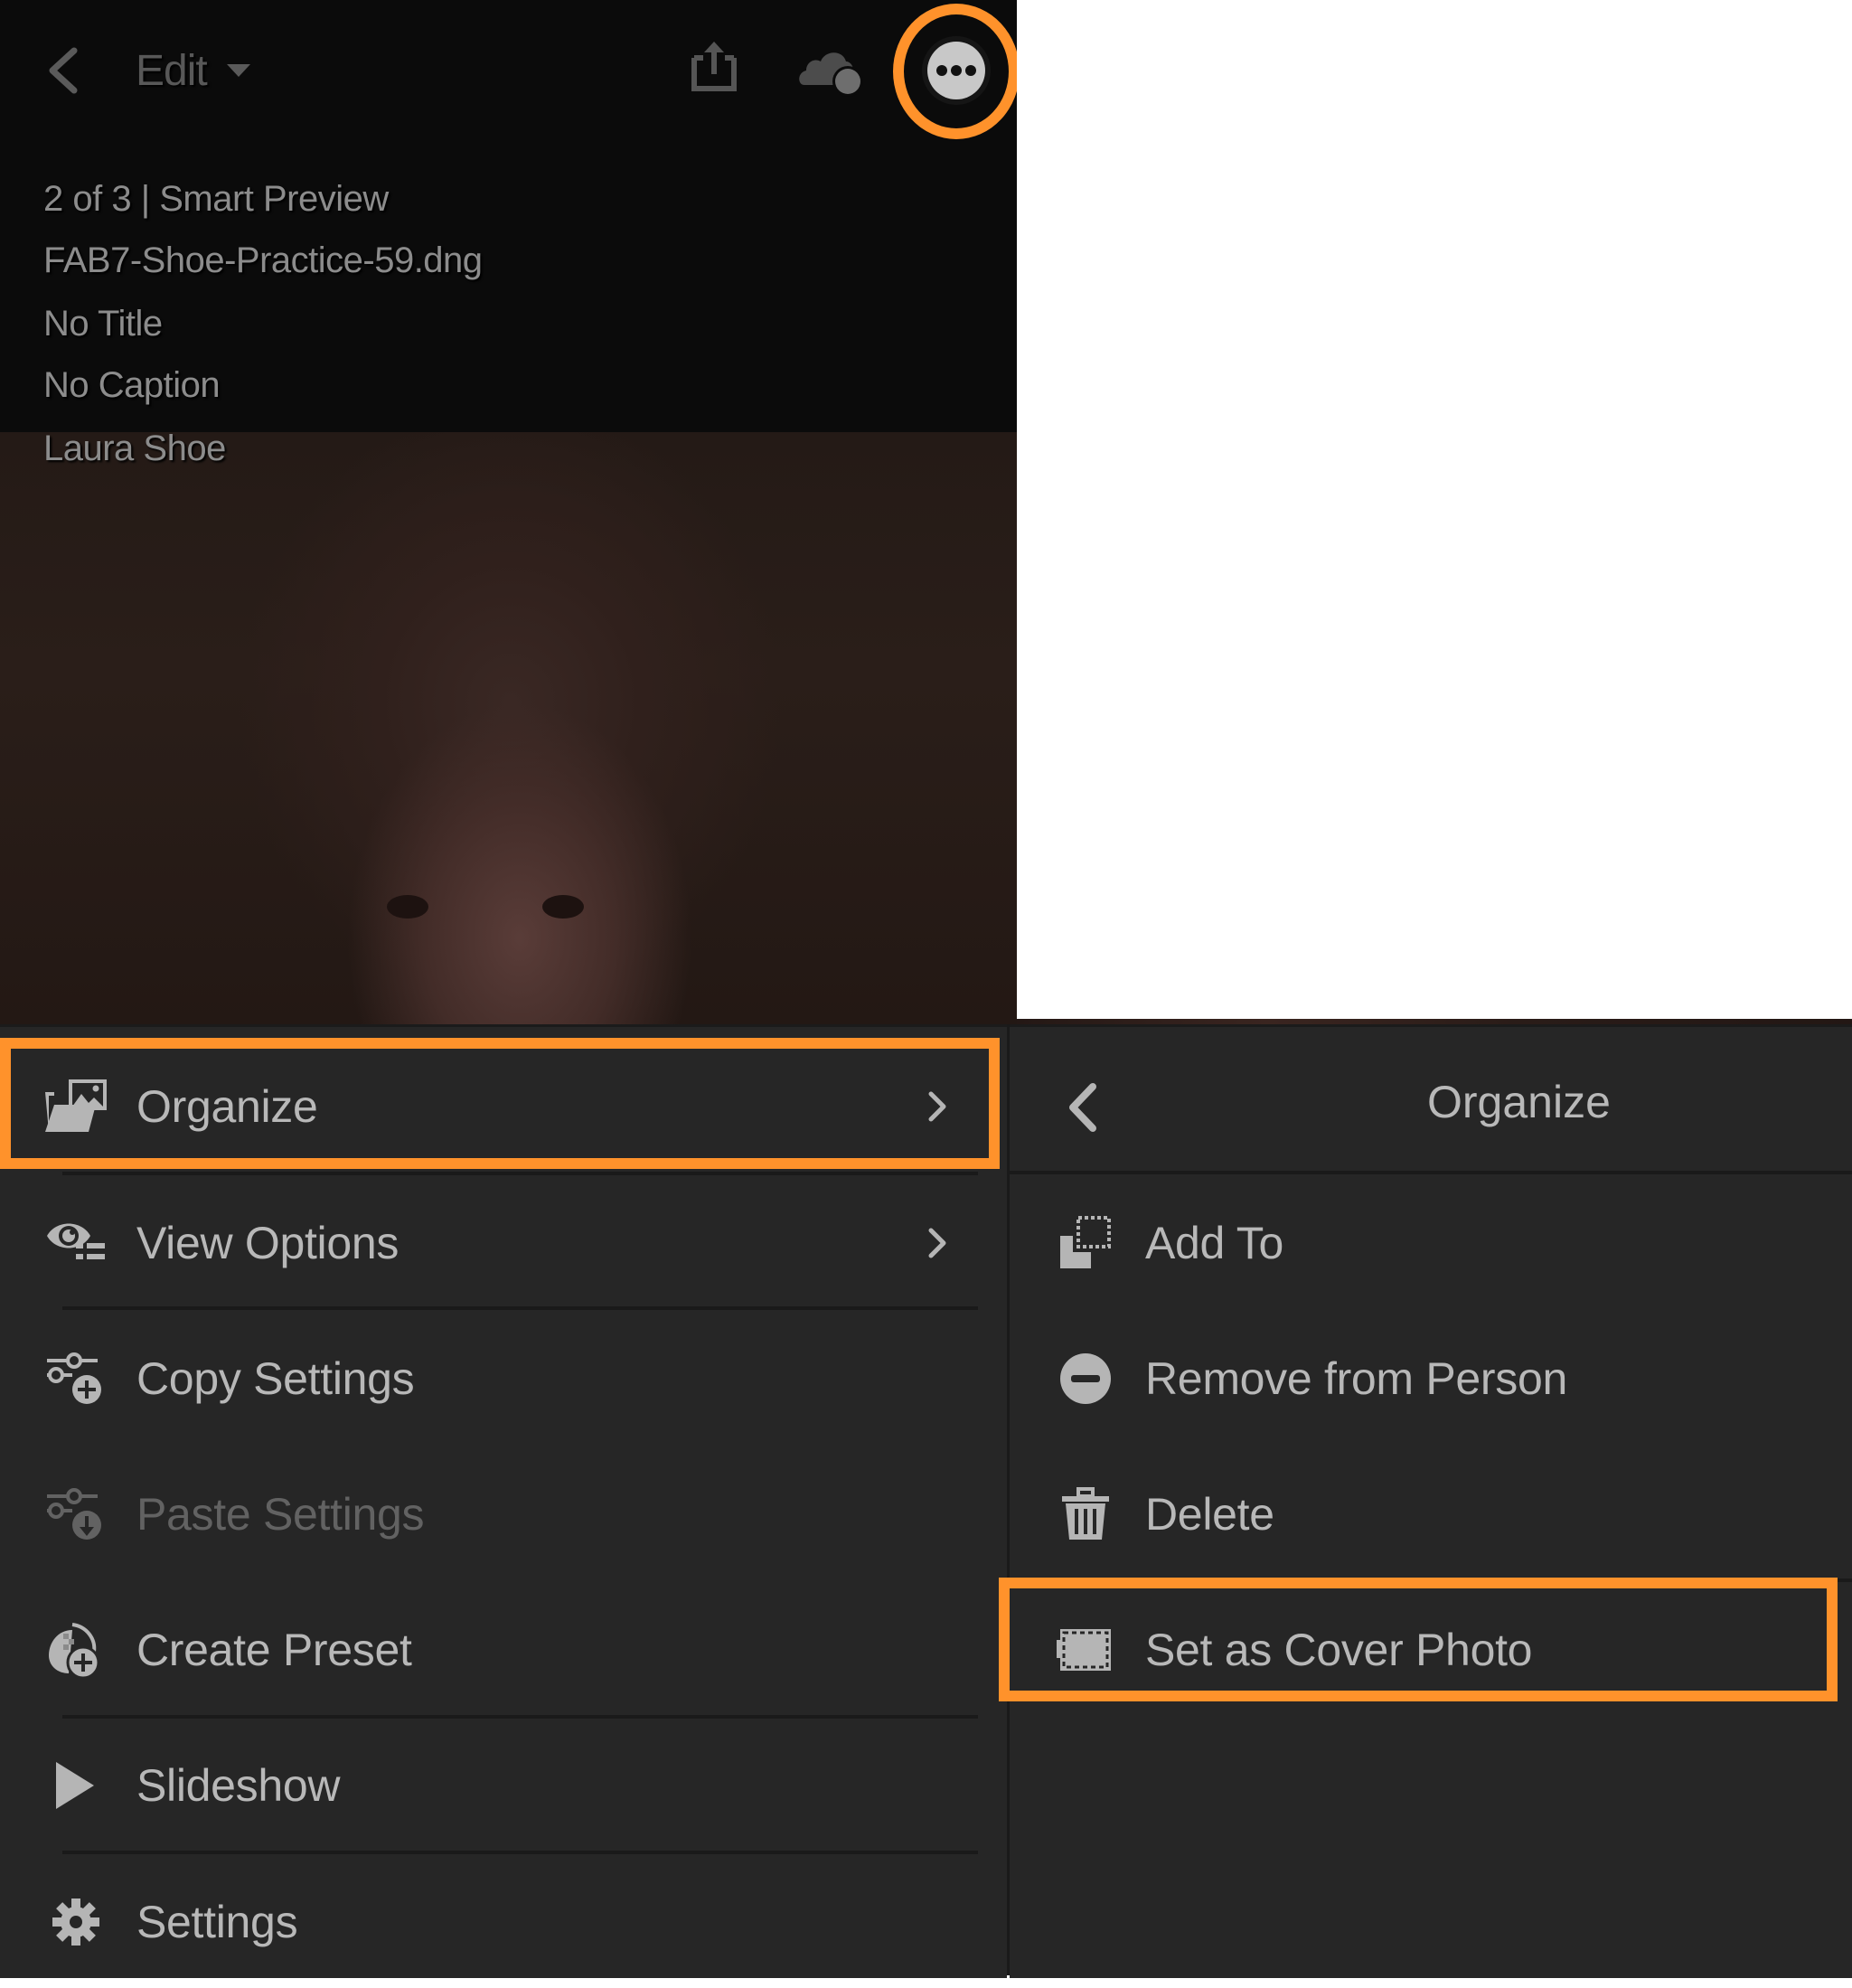  I want to click on share-icon, so click(714, 66).